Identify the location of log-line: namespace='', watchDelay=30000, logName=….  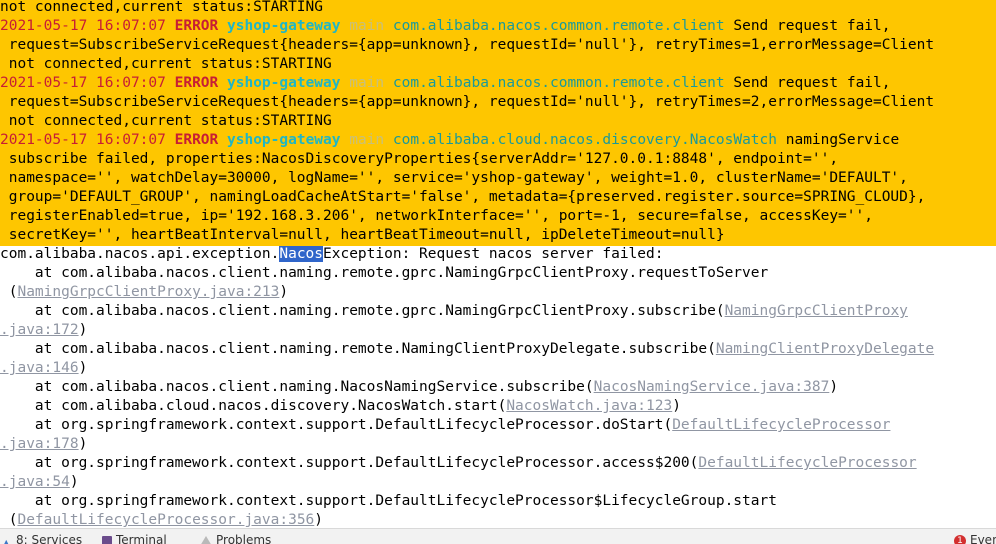
(498, 178).